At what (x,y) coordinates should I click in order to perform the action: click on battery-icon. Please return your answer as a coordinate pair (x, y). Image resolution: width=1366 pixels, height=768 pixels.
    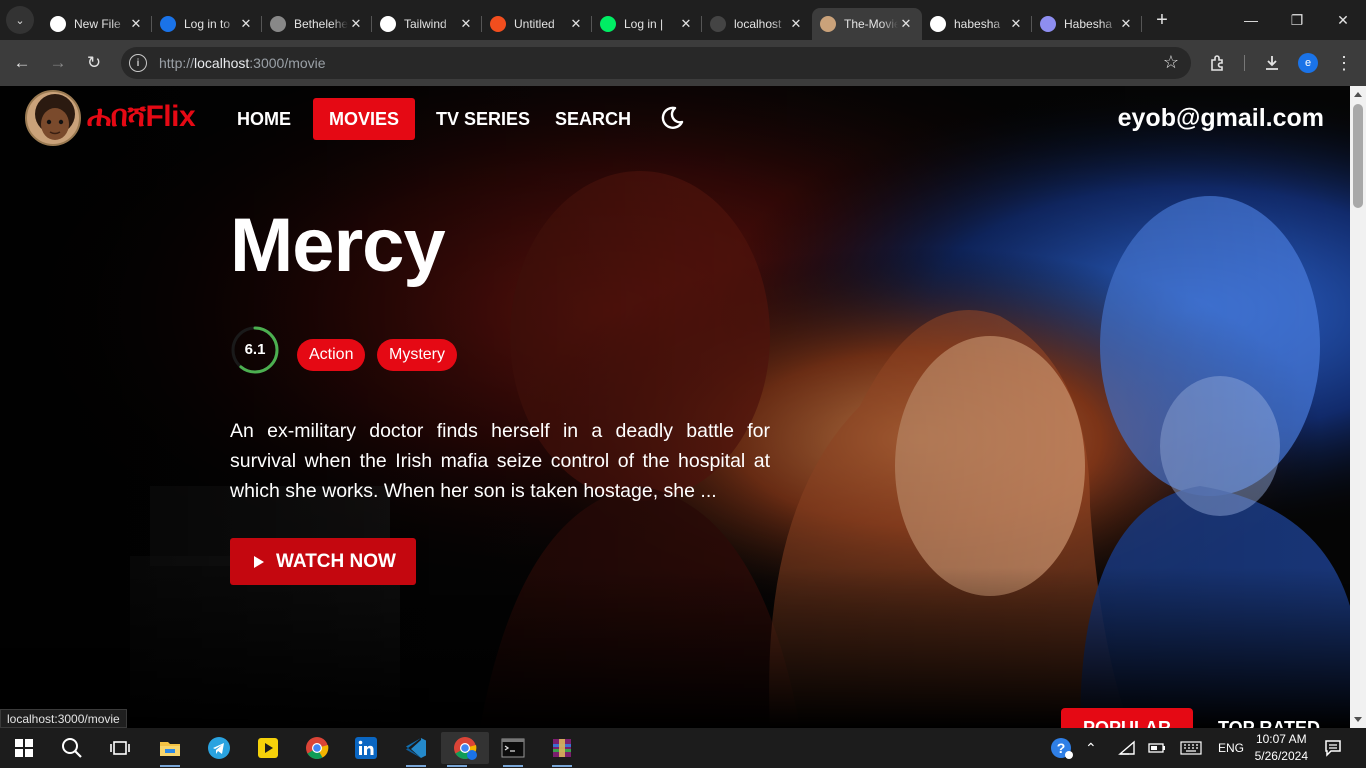
    Looking at the image, I should click on (1157, 748).